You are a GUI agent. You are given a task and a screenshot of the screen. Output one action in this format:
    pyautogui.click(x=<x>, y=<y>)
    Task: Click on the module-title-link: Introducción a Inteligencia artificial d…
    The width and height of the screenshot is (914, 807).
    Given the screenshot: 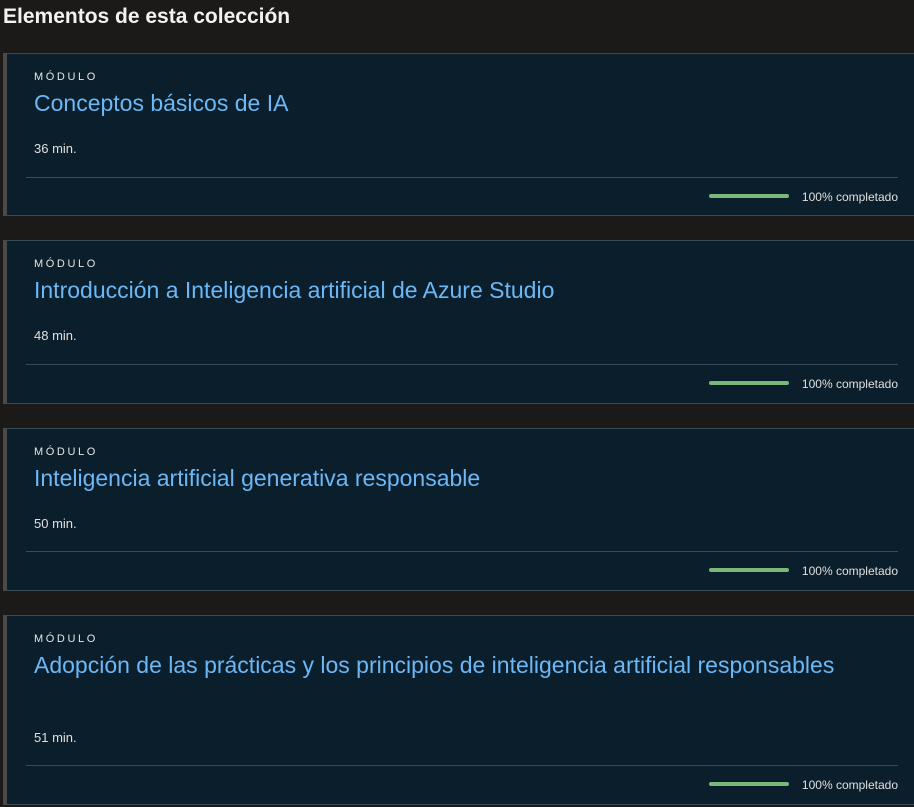 What is the action you would take?
    pyautogui.click(x=444, y=290)
    